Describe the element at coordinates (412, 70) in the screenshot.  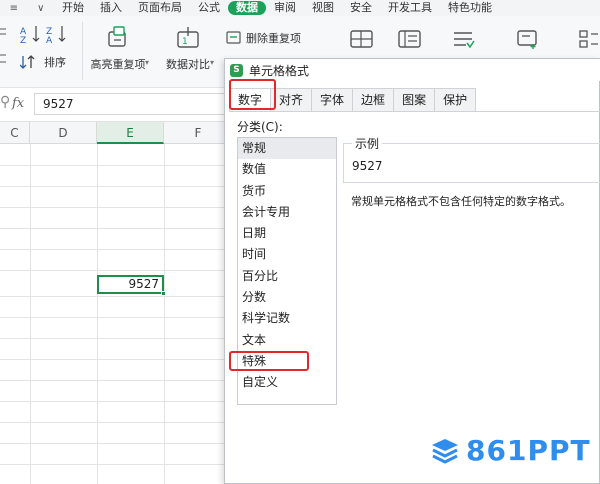
I see `dialog-title-bar: S 单元格格式` at that location.